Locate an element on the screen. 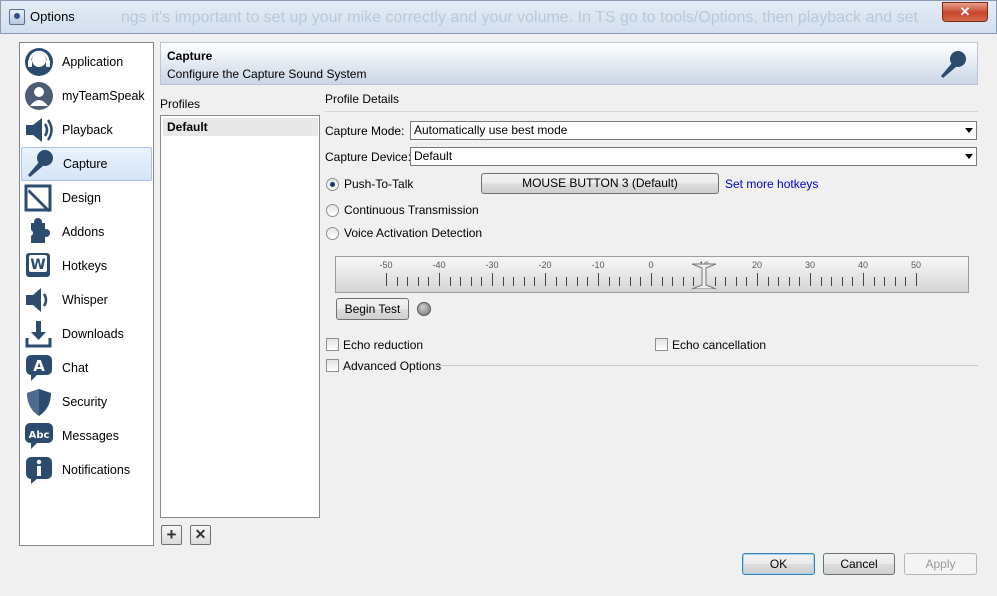  capture-mode-select: Automatically use best mode is located at coordinates (693, 130).